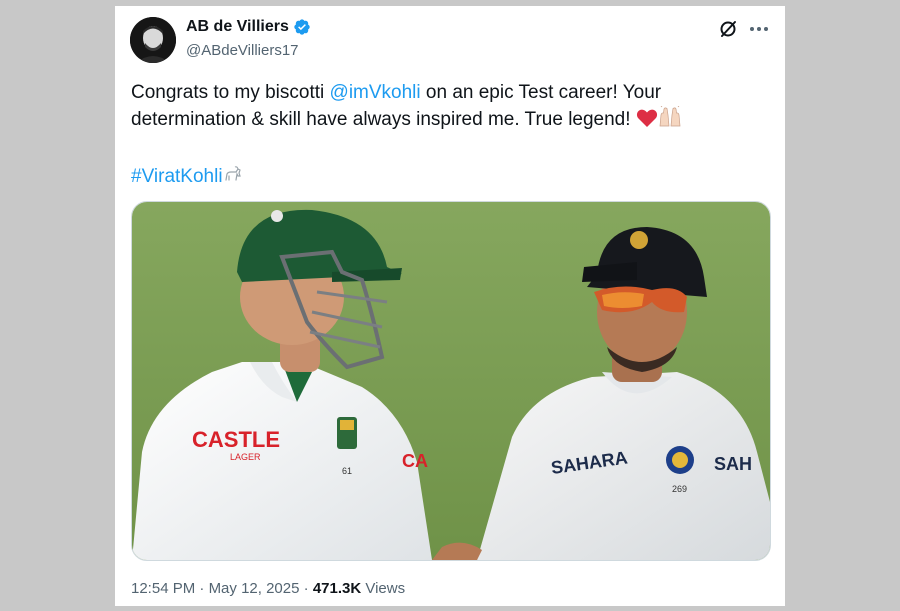  Describe the element at coordinates (233, 179) in the screenshot. I see `goat-icon` at that location.